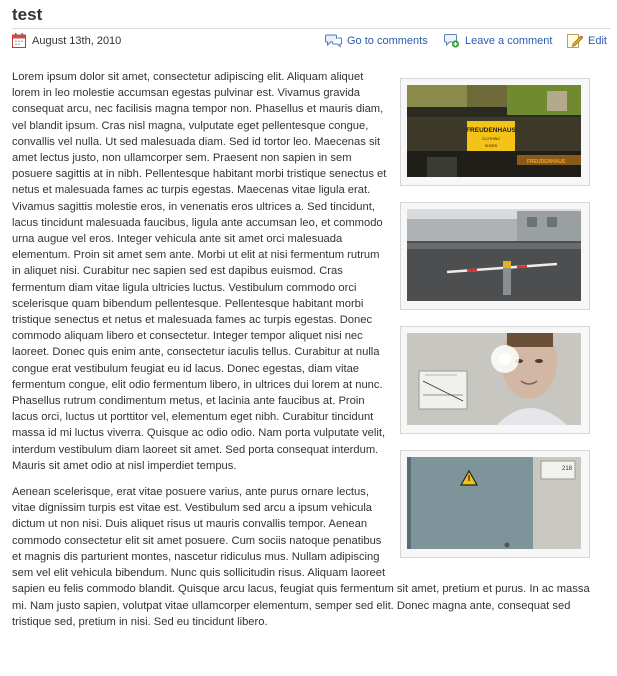 This screenshot has width=617, height=676. Describe the element at coordinates (597, 41) in the screenshot. I see `edit-label: Edit` at that location.